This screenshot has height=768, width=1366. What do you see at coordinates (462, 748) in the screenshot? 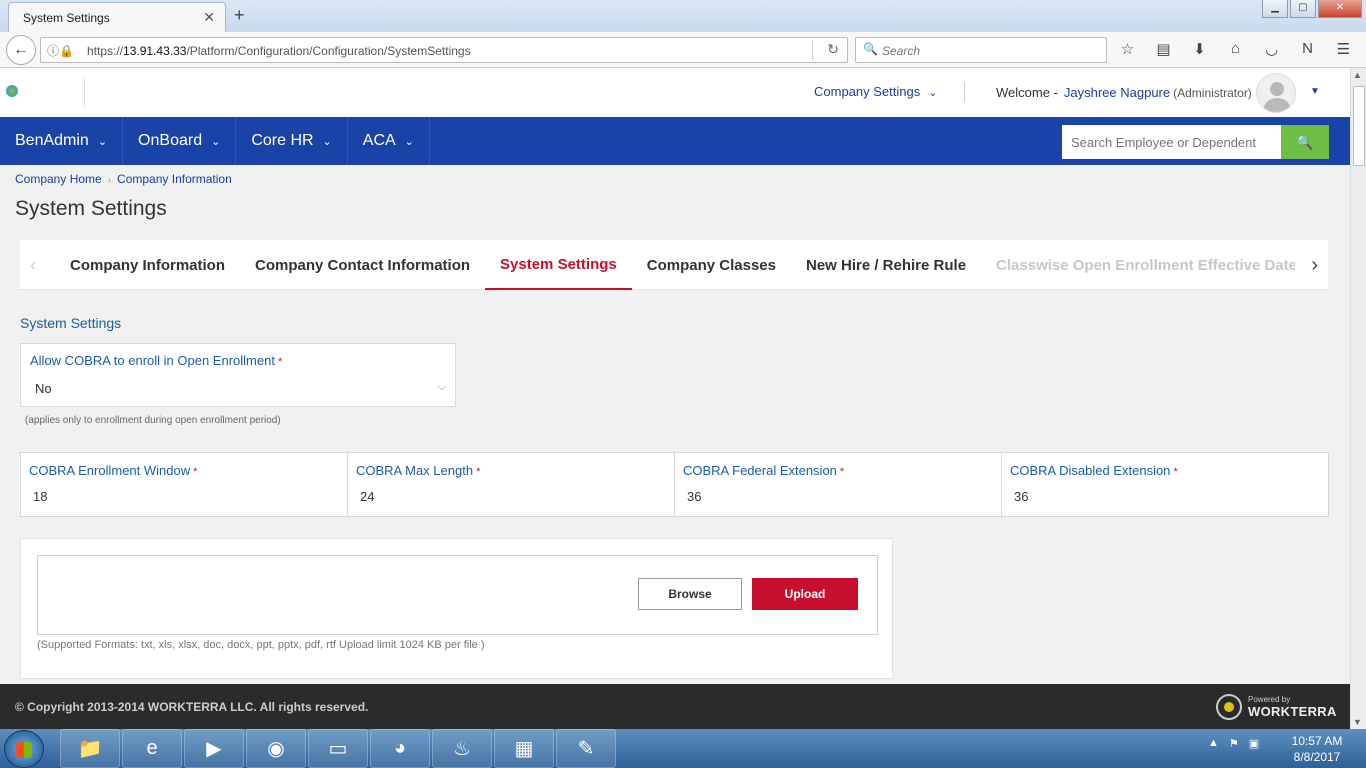
I see `flame-app-icon: ♨` at bounding box center [462, 748].